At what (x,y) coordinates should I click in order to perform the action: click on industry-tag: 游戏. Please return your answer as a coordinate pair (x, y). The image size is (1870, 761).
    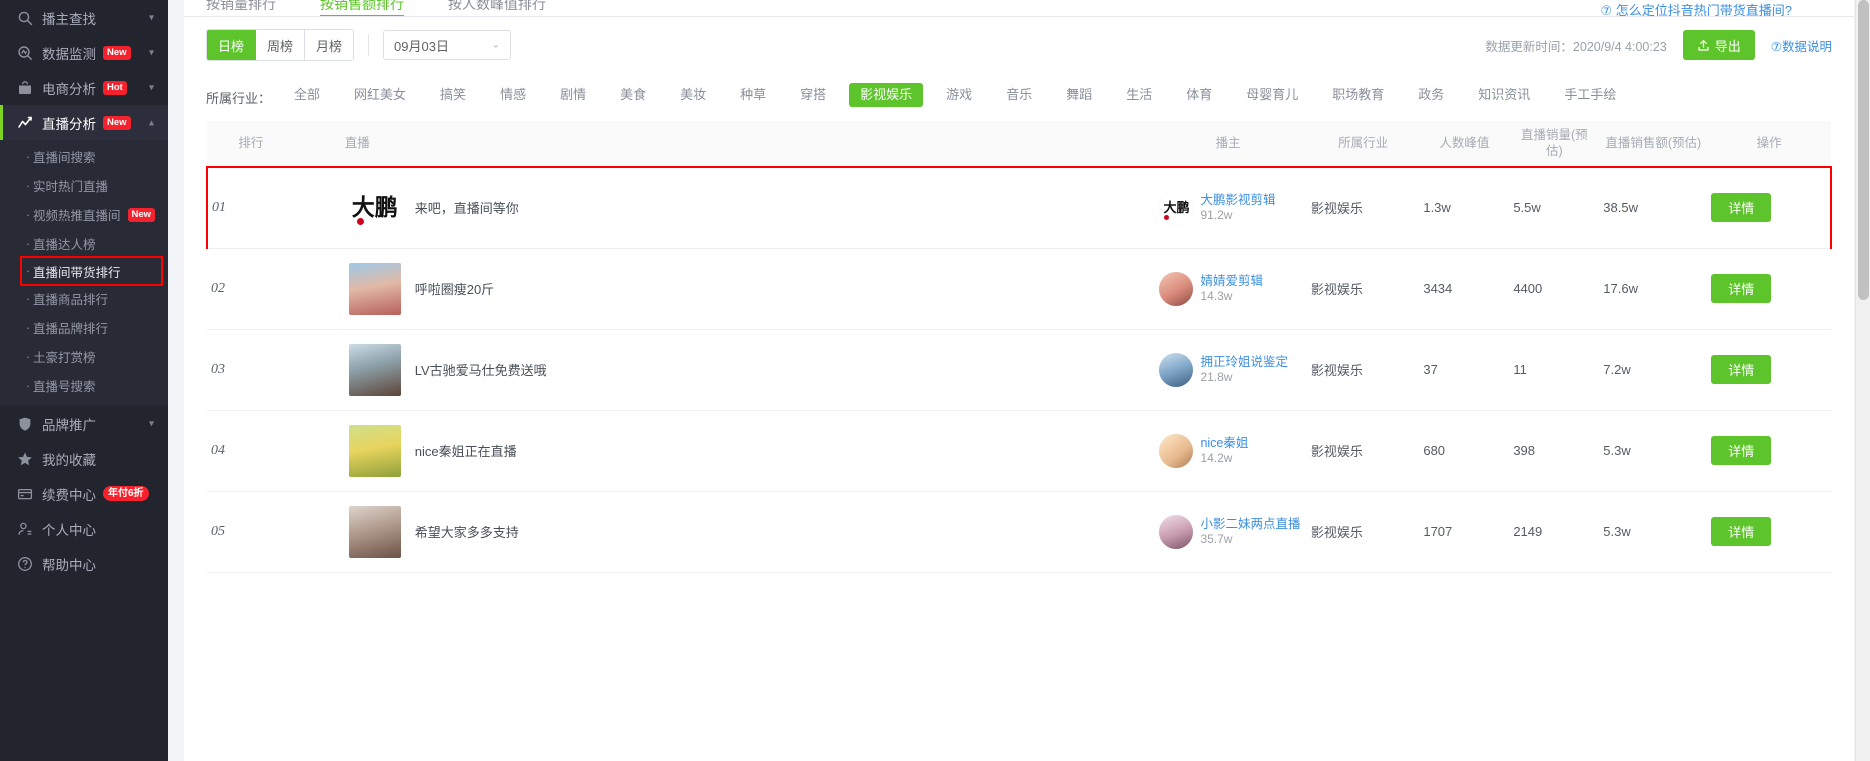
    Looking at the image, I should click on (959, 95).